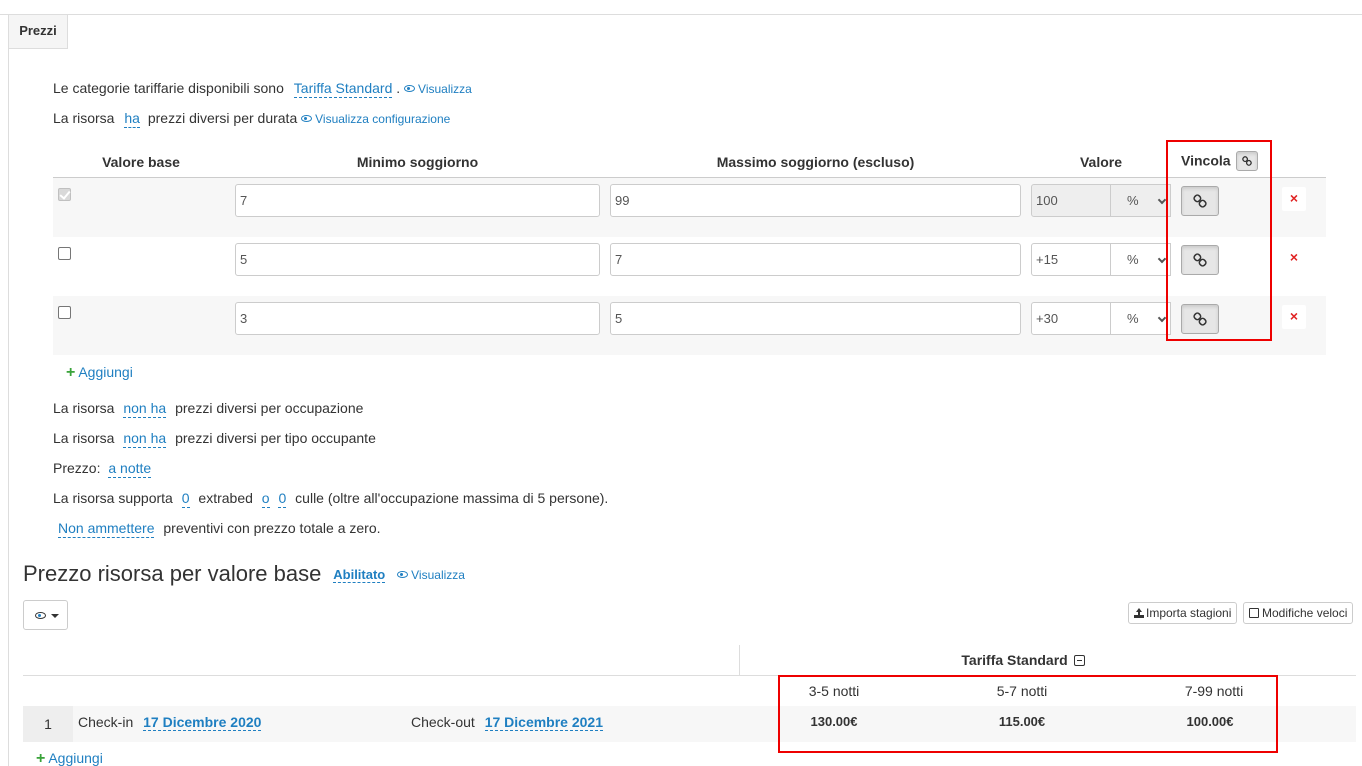 Image resolution: width=1362 pixels, height=766 pixels. What do you see at coordinates (172, 573) in the screenshot?
I see `section-title: Prezzo risorsa per valore base` at bounding box center [172, 573].